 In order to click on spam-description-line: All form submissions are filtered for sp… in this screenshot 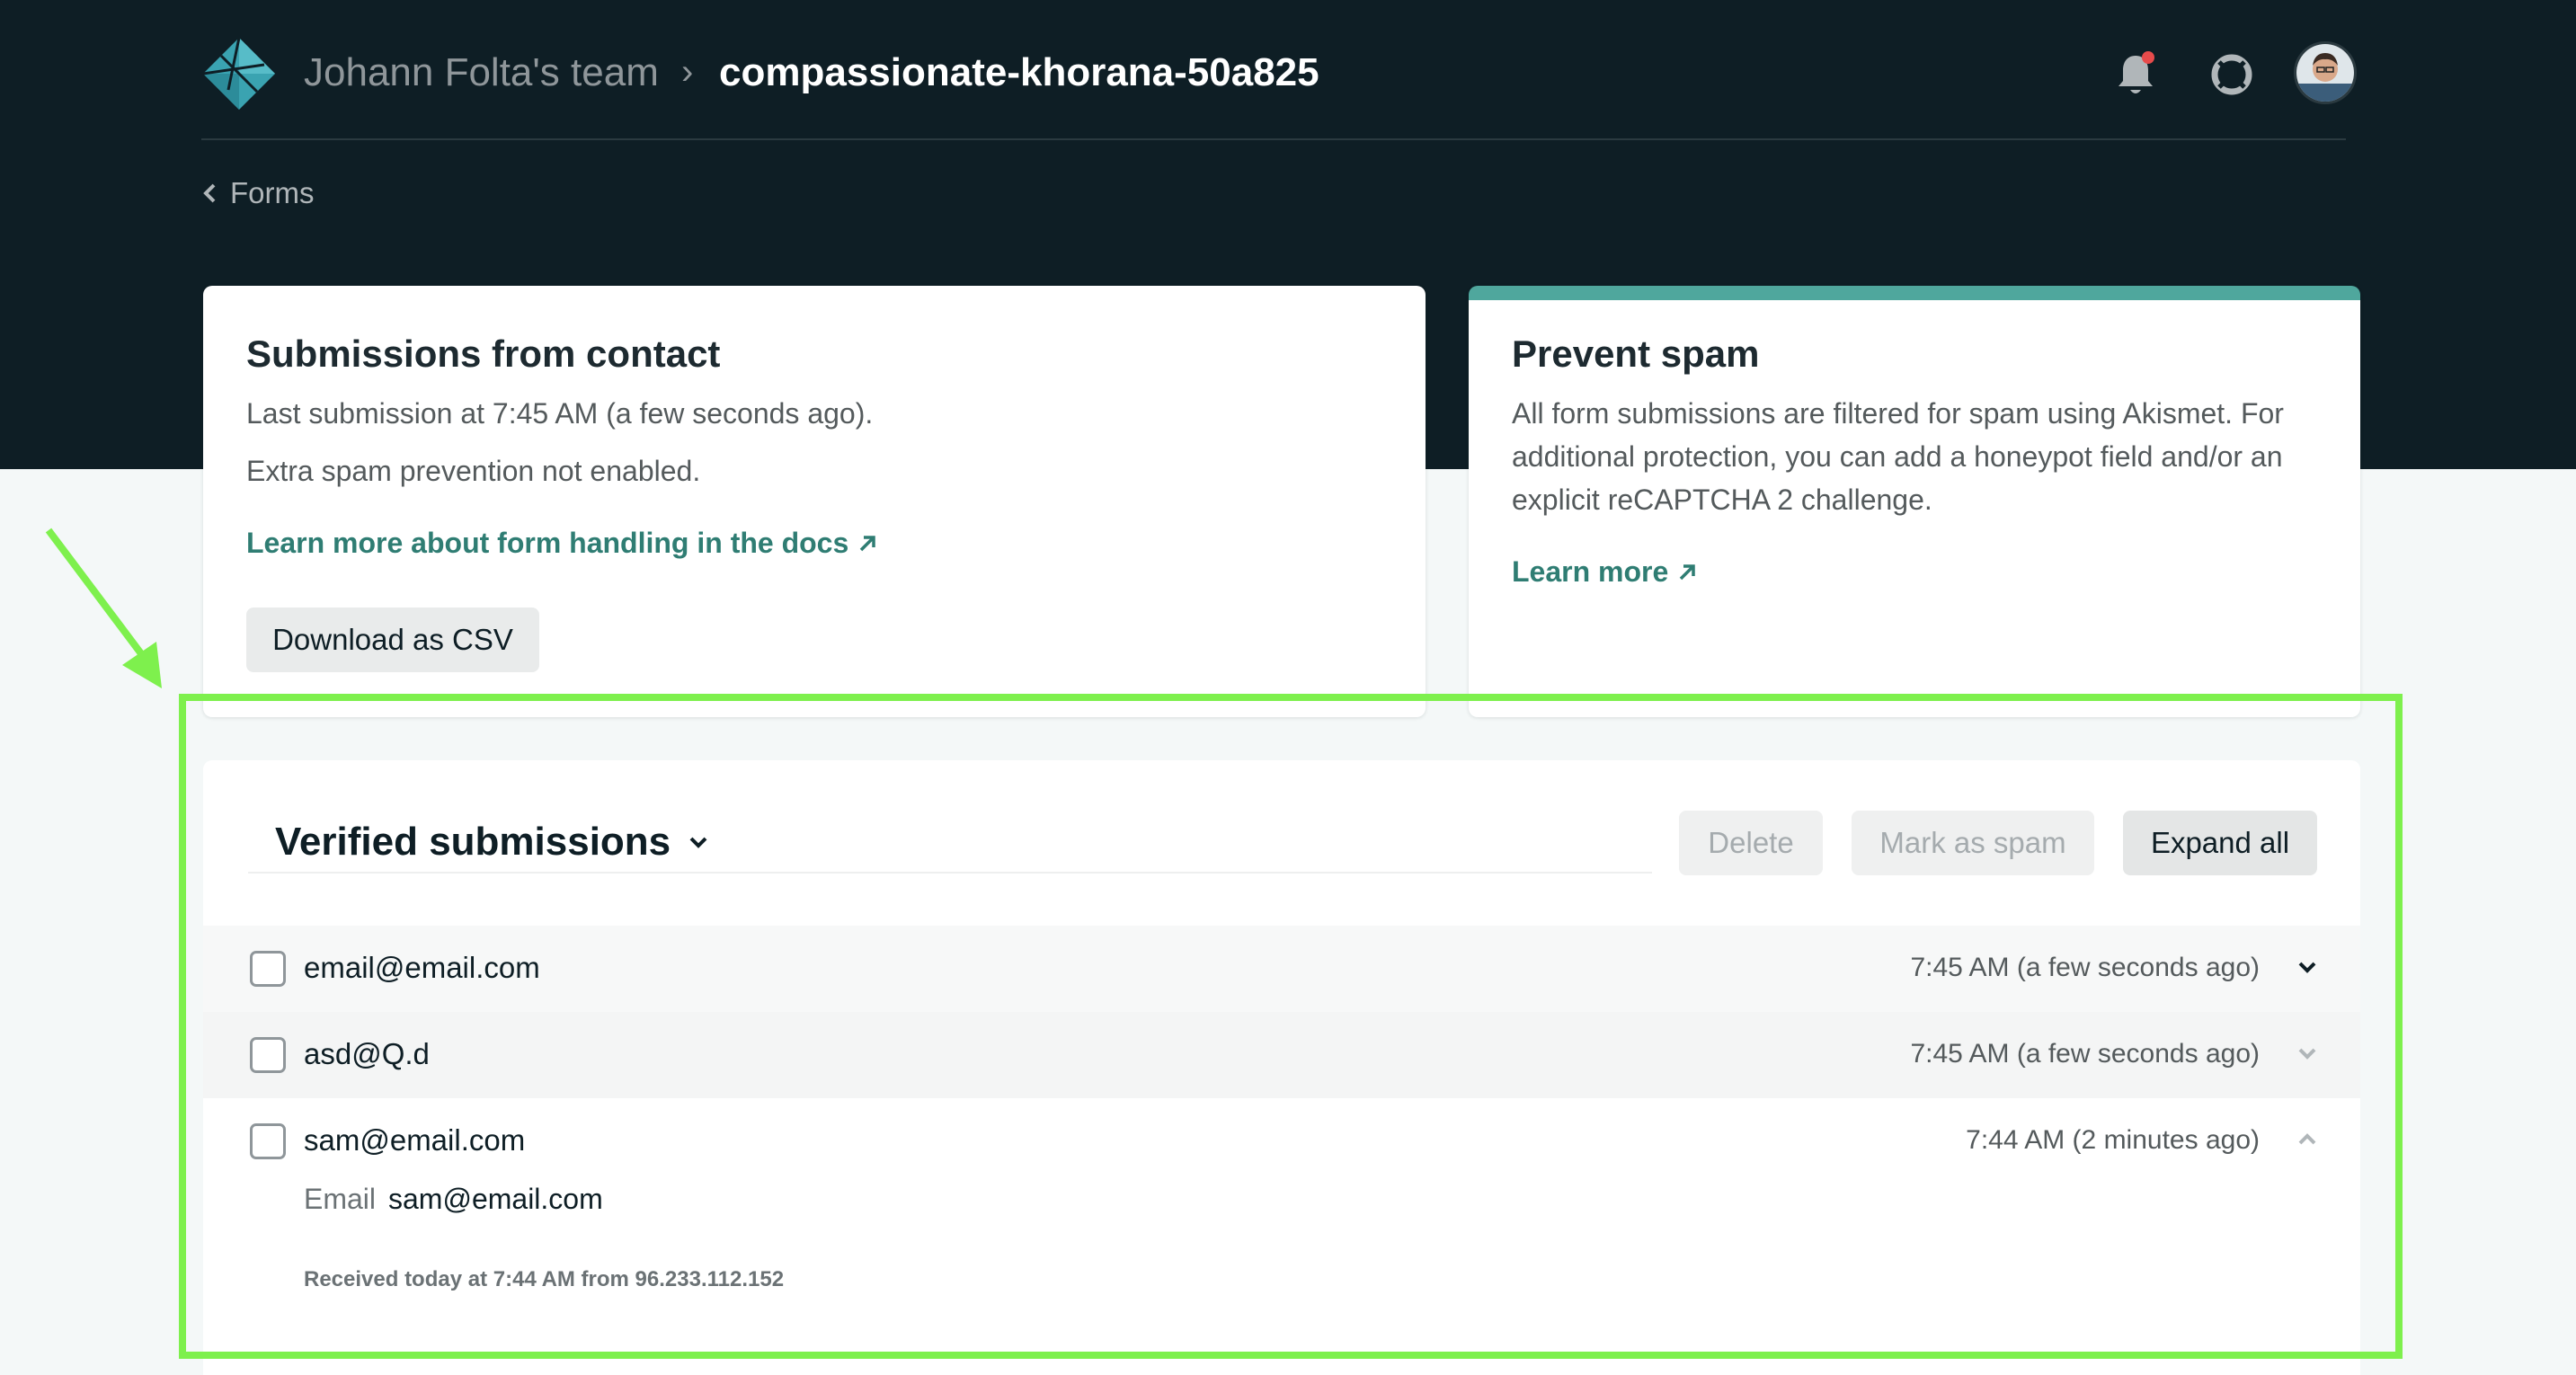, I will do `click(1898, 413)`.